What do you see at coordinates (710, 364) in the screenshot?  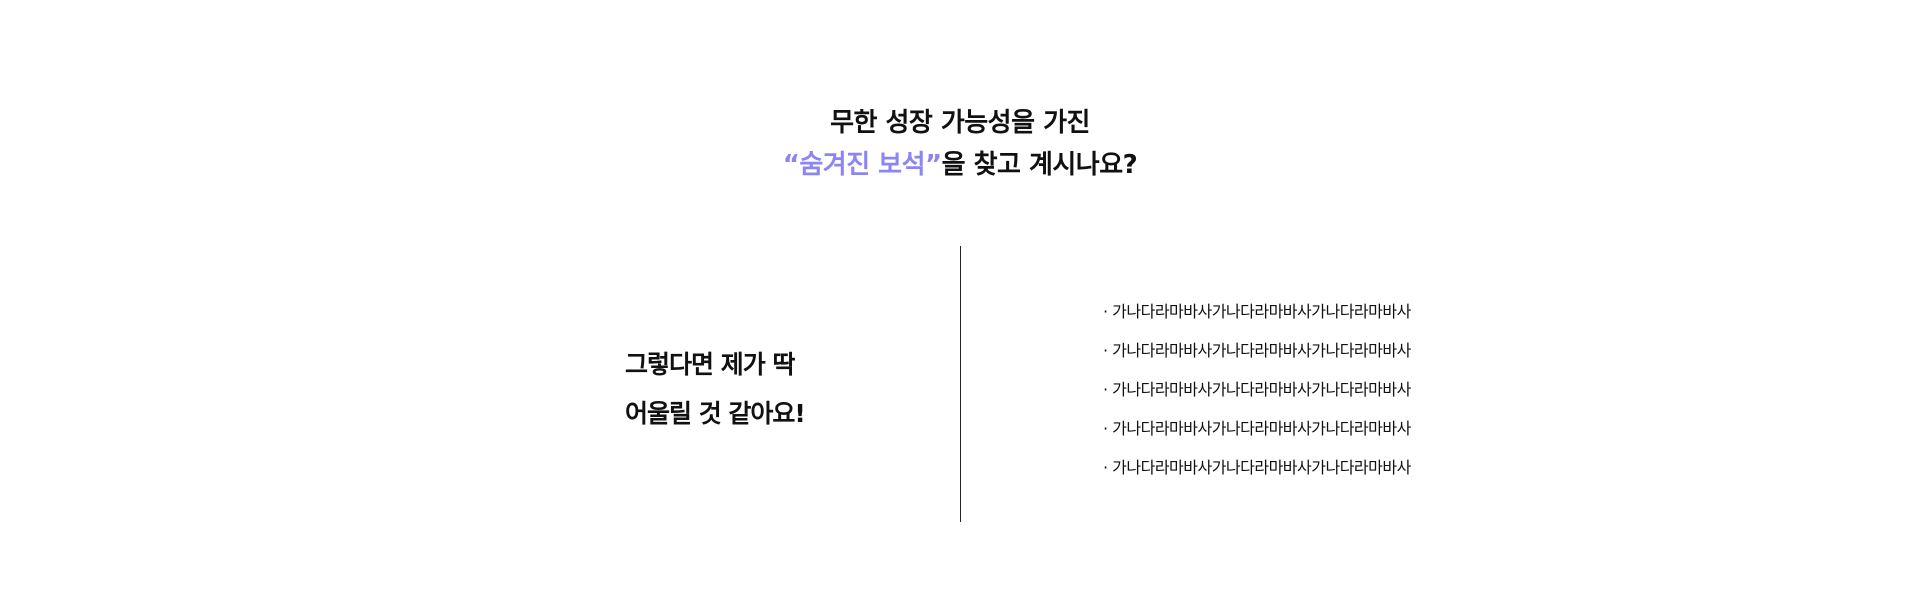 I see `intro-line-1: 그렇다면 제가 딱` at bounding box center [710, 364].